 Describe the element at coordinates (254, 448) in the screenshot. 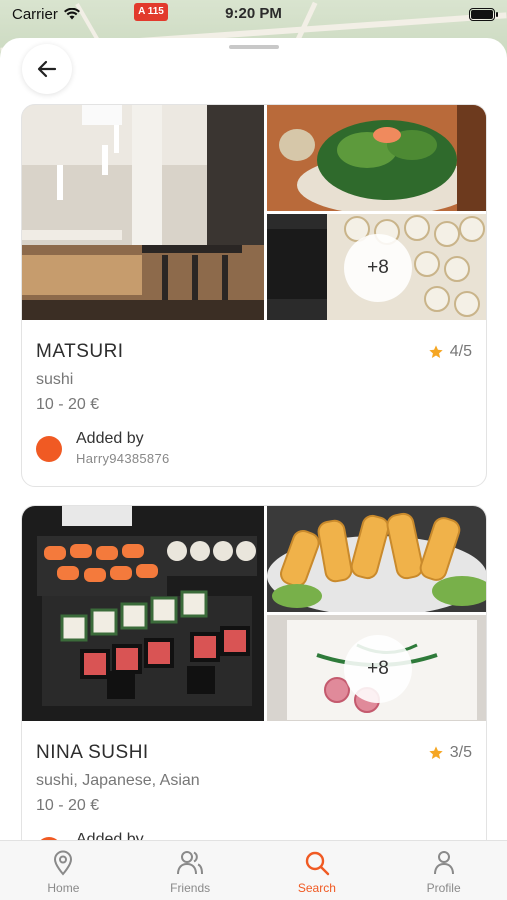

I see `added-by-row: Added by Harry94385876` at that location.